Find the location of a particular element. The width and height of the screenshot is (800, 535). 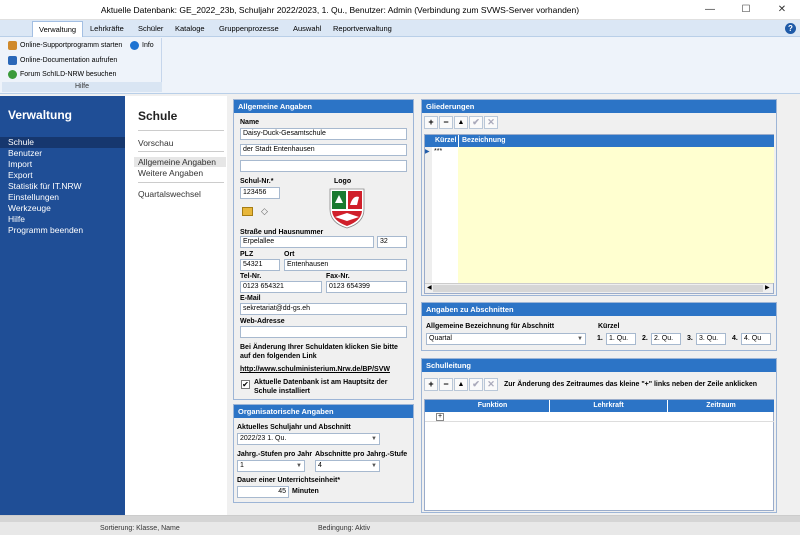

menu-kataloge: Kataloge is located at coordinates (190, 29).